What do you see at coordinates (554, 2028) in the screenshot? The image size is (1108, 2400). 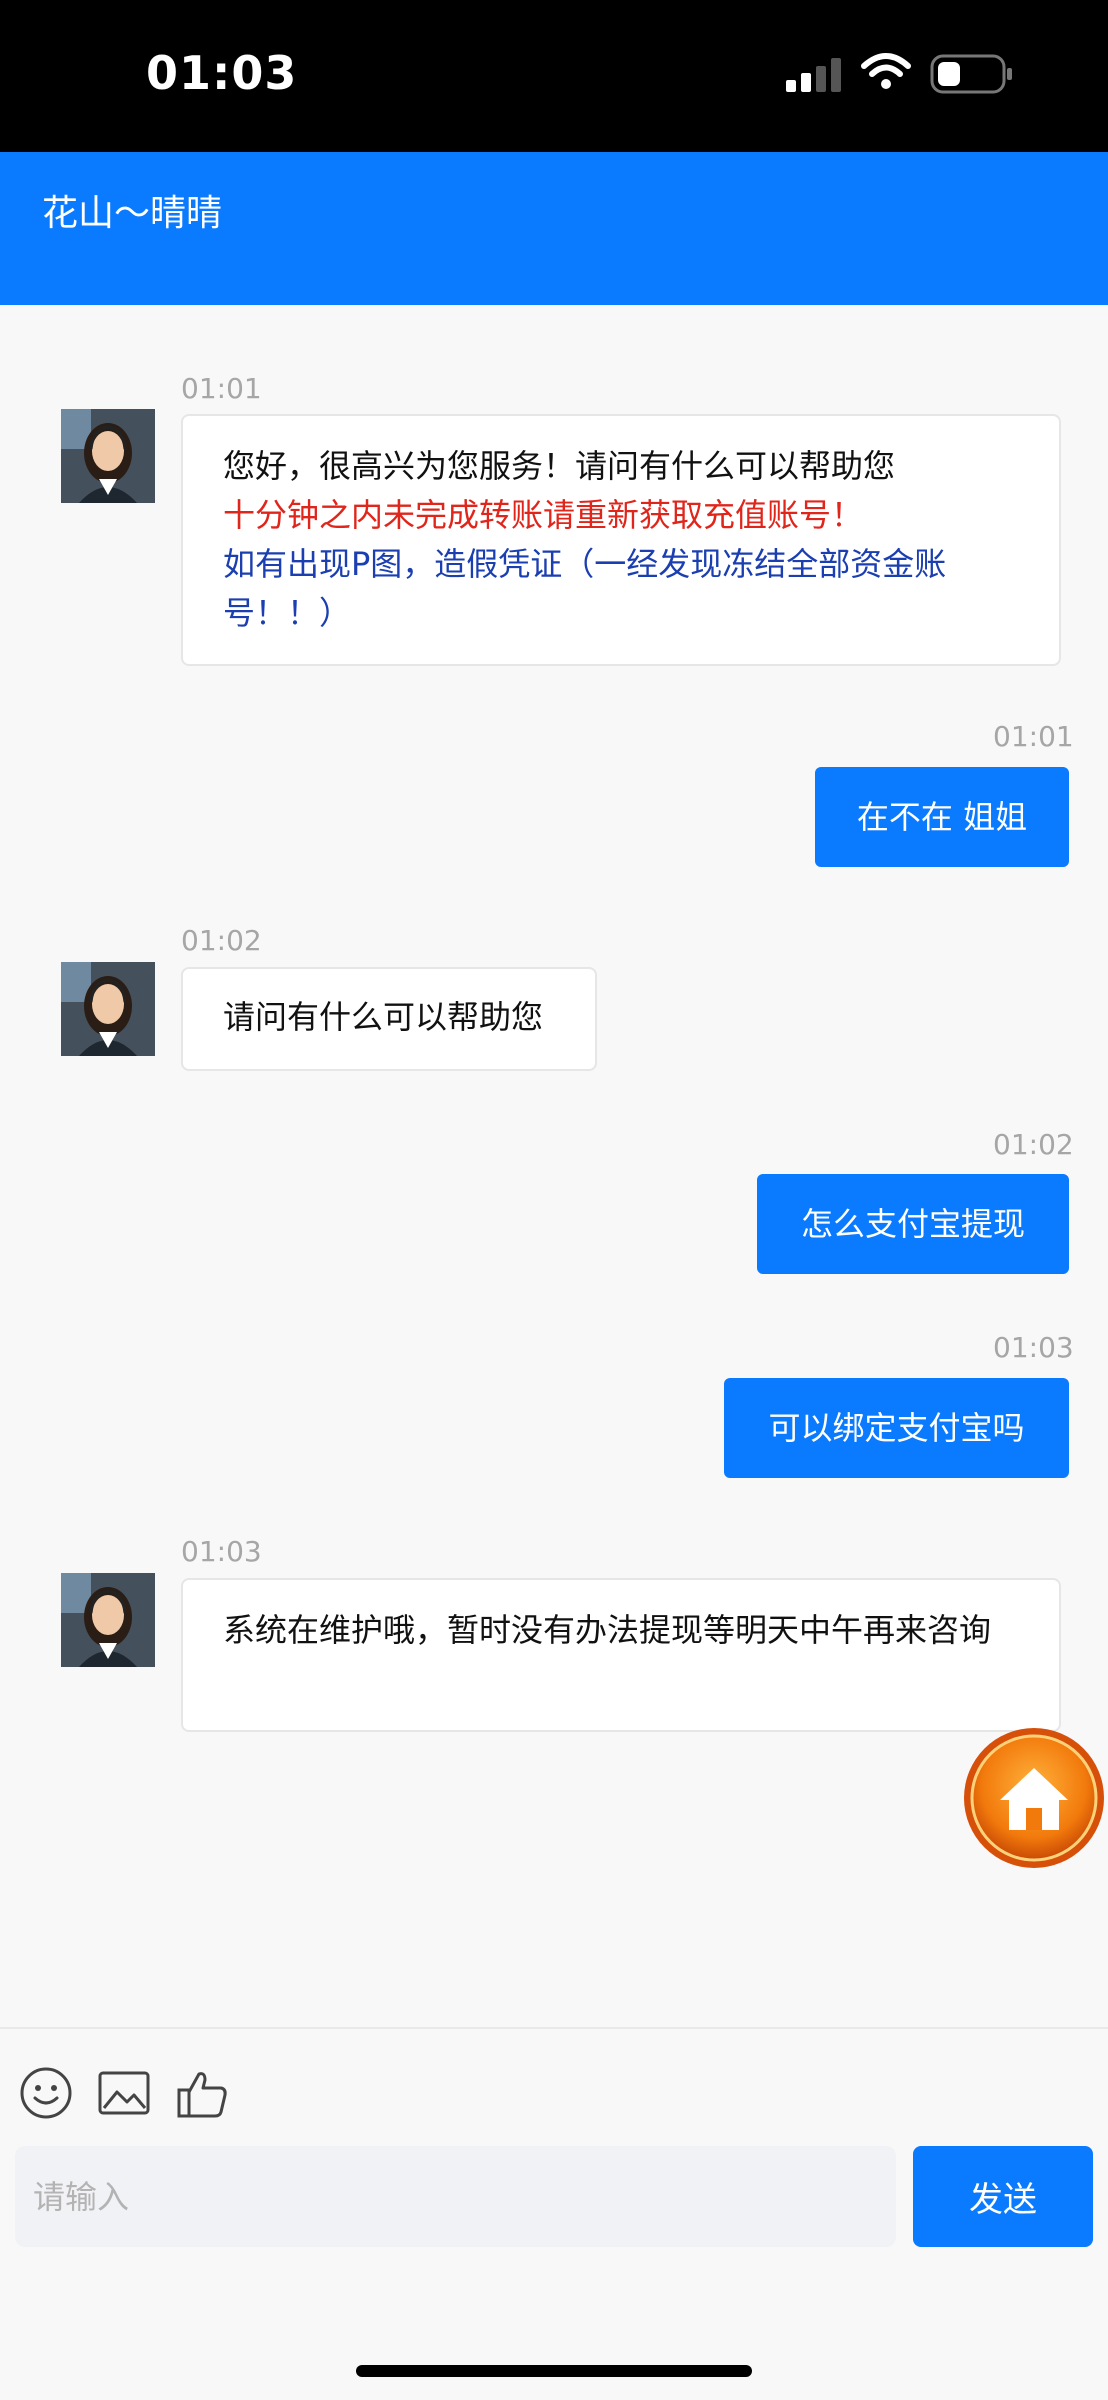 I see `composer-divider` at bounding box center [554, 2028].